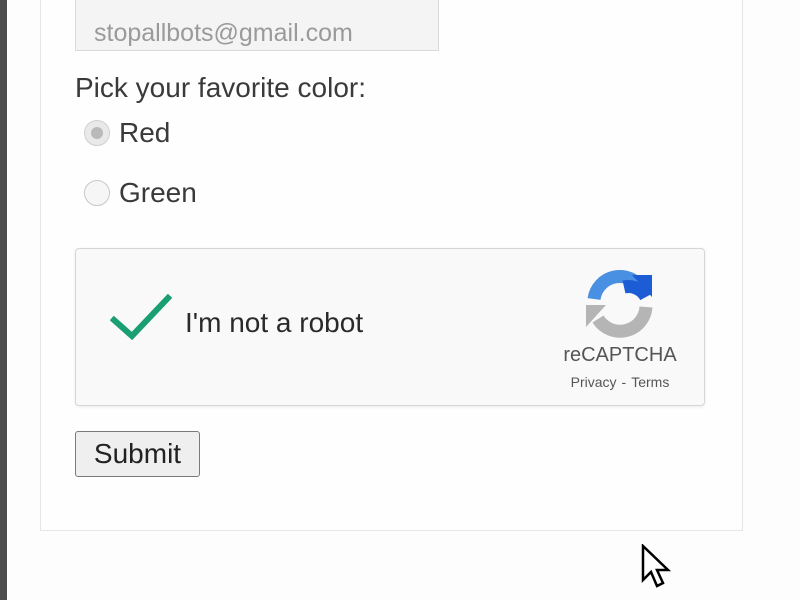 The image size is (800, 600). I want to click on recaptcha-brand-label: reCAPTCHA, so click(620, 355).